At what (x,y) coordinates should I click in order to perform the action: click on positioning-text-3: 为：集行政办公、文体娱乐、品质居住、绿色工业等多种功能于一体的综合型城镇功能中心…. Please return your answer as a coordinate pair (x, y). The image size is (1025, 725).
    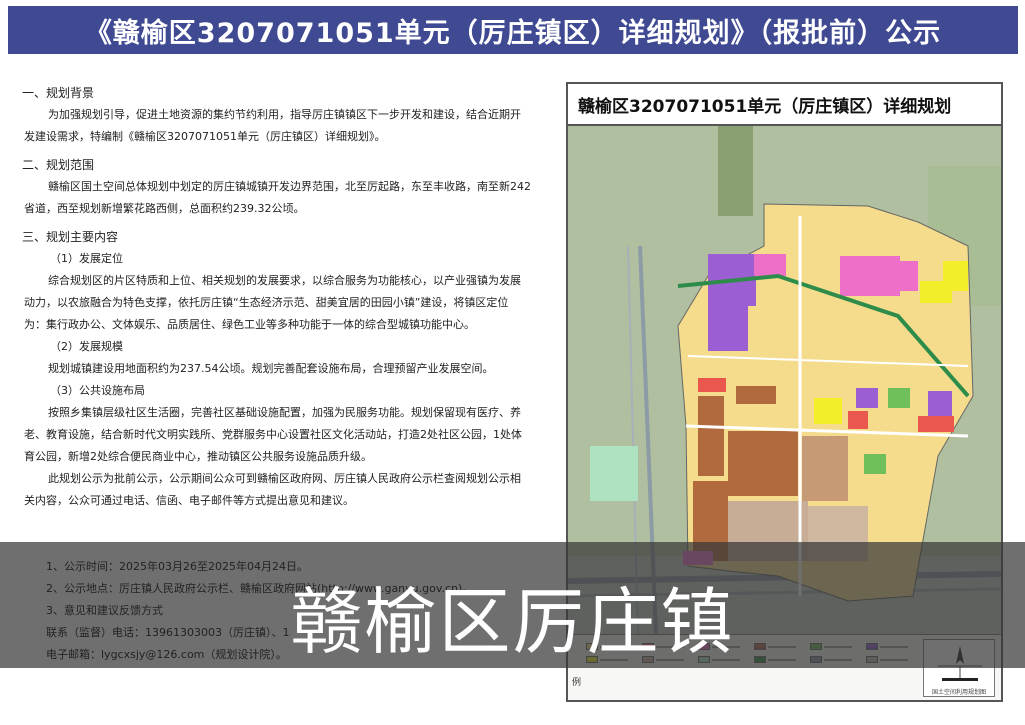
    Looking at the image, I should click on (249, 324).